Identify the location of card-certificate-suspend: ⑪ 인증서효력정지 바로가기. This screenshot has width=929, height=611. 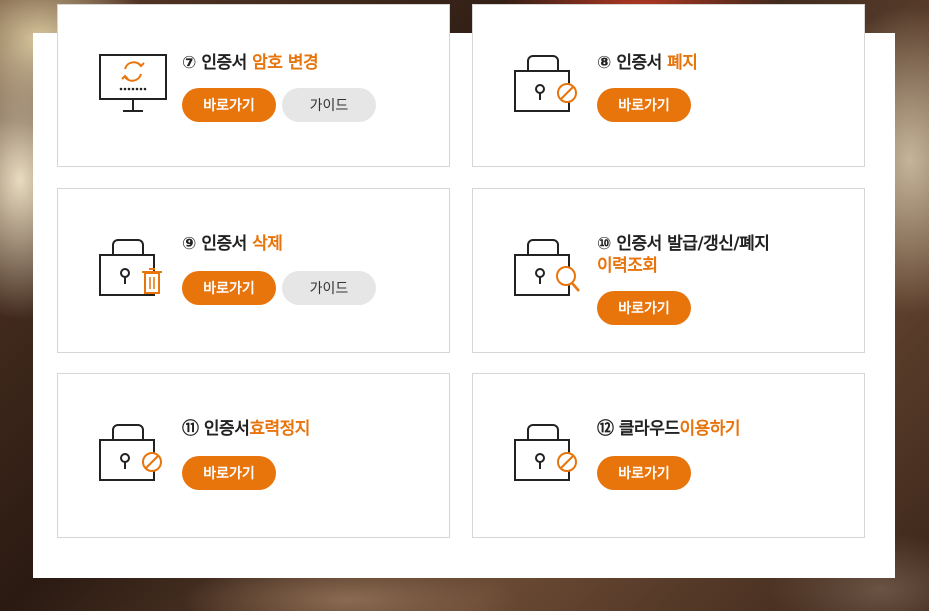
(253, 455).